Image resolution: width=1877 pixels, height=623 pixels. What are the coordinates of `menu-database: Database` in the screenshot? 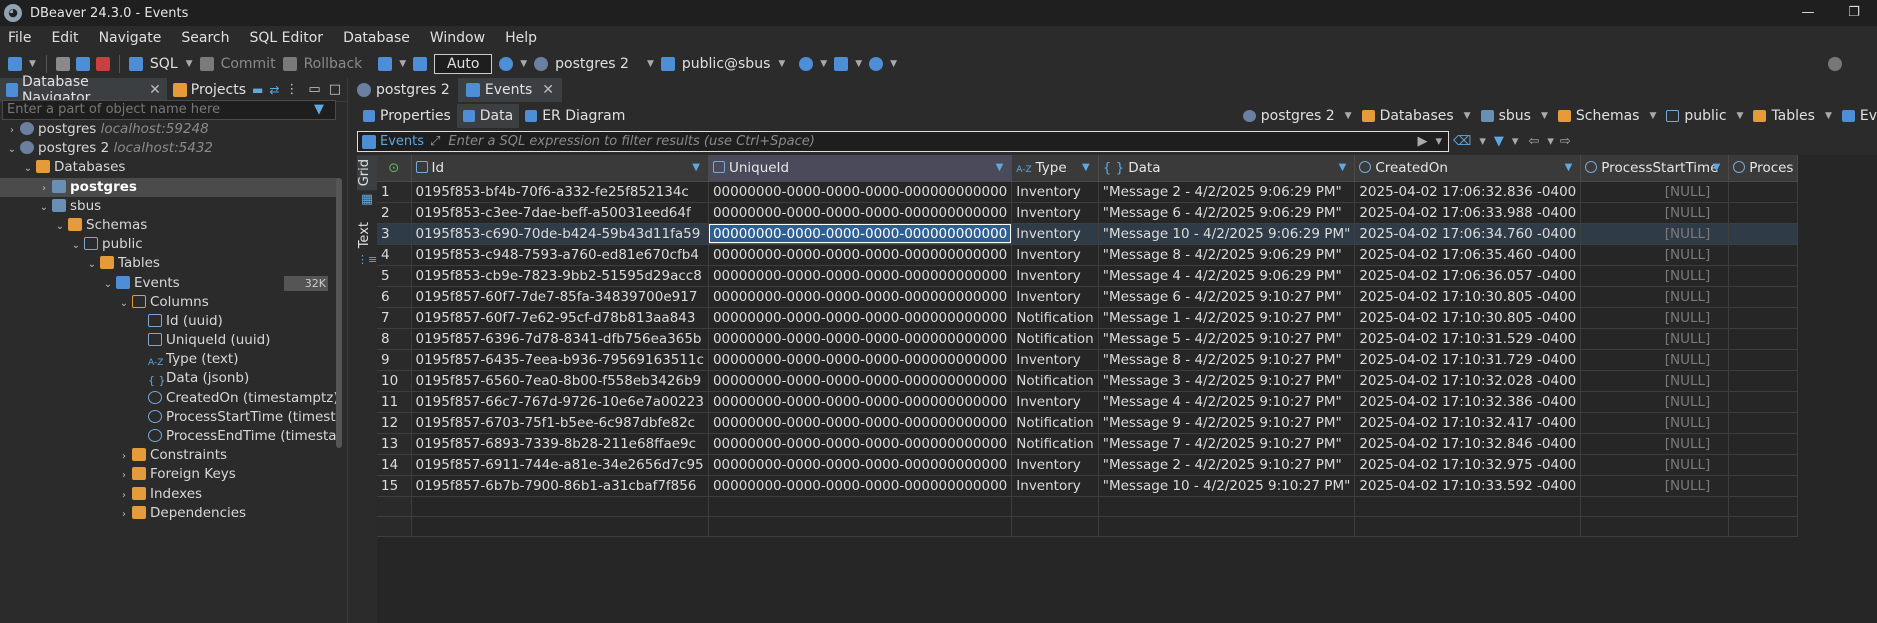 It's located at (376, 38).